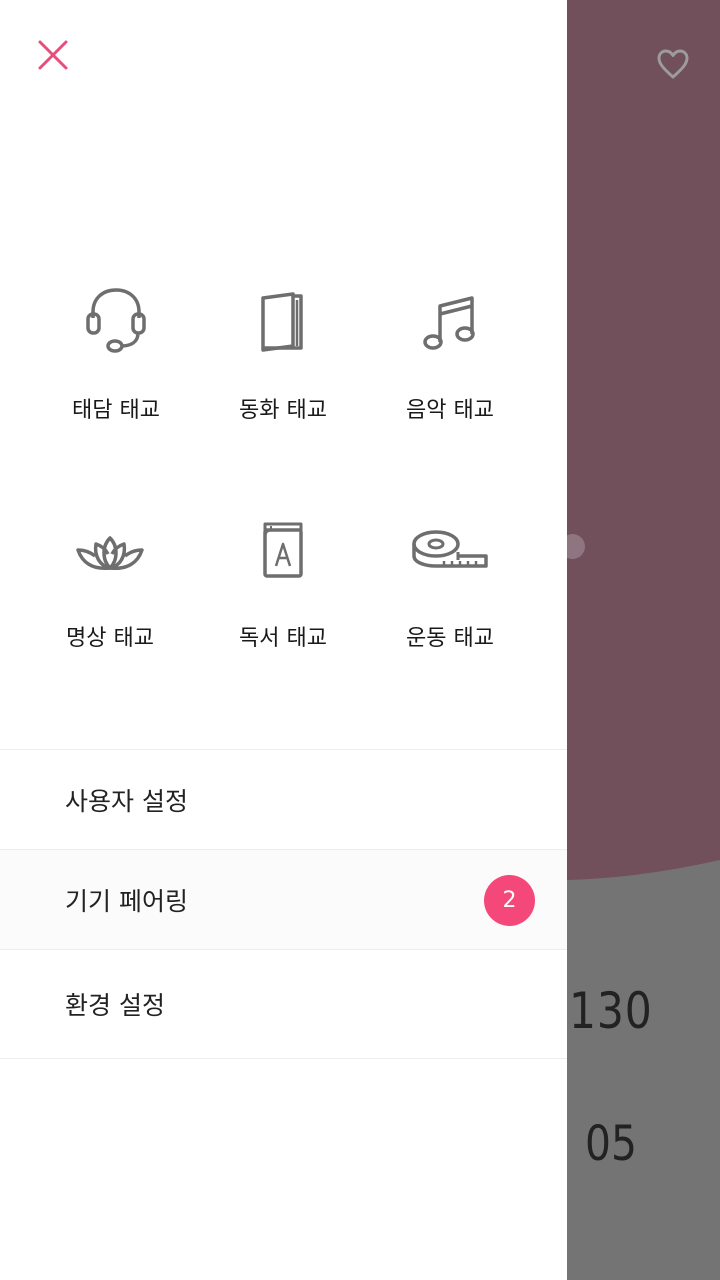 Image resolution: width=720 pixels, height=1280 pixels. What do you see at coordinates (282, 322) in the screenshot?
I see `book-icon` at bounding box center [282, 322].